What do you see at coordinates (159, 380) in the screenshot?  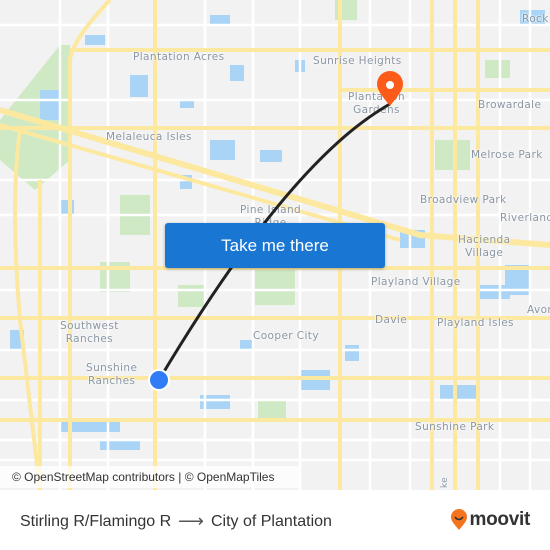 I see `origin-marker` at bounding box center [159, 380].